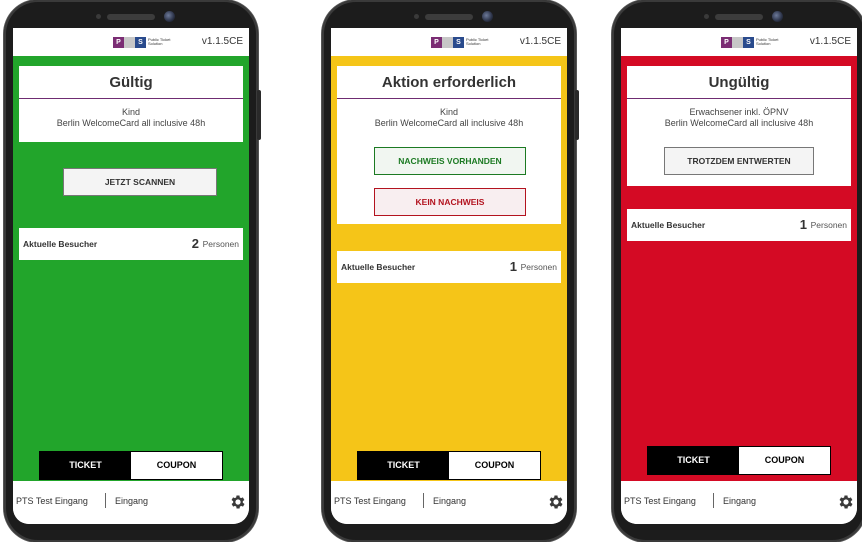  I want to click on status-title: Aktion erforderlich, so click(449, 82).